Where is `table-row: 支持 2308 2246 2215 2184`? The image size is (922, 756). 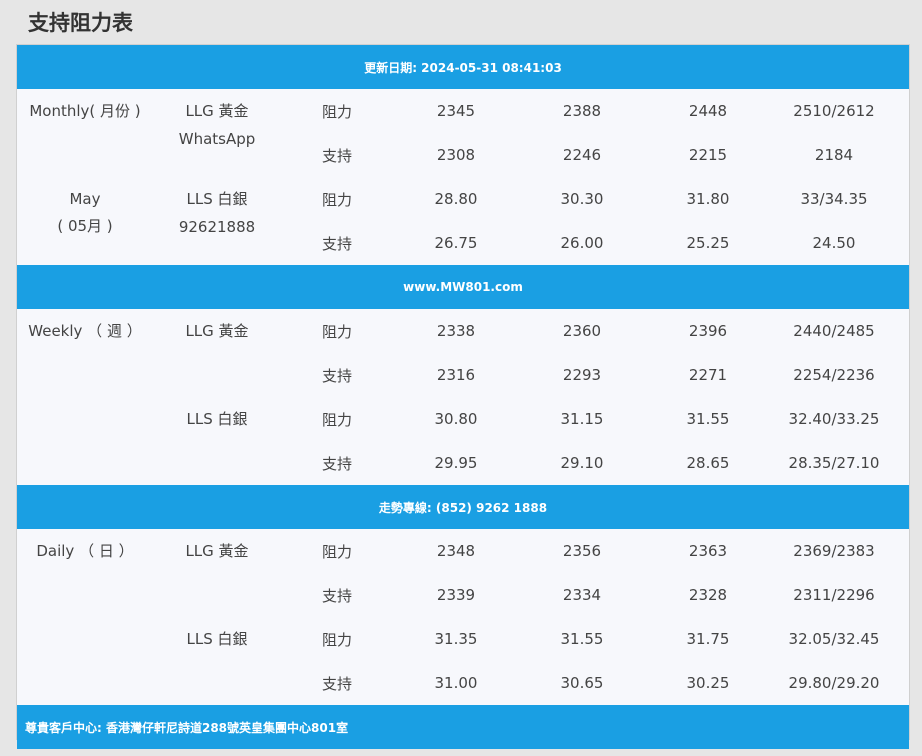 table-row: 支持 2308 2246 2215 2184 is located at coordinates (589, 155).